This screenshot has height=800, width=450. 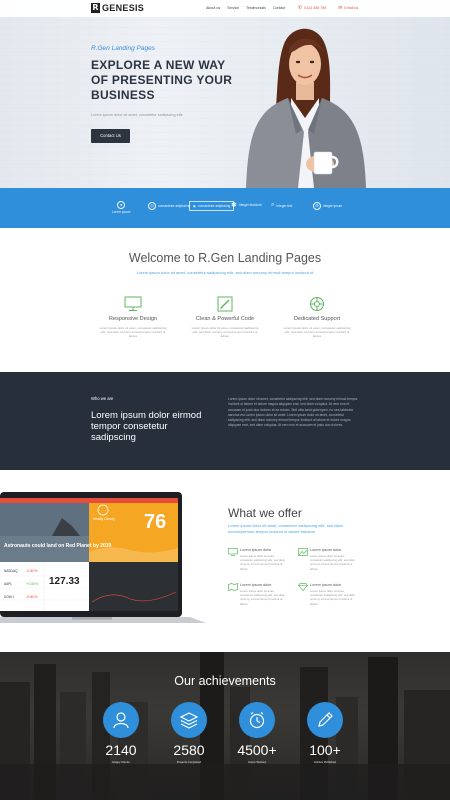 I want to click on logo-mark: R, so click(x=95, y=8).